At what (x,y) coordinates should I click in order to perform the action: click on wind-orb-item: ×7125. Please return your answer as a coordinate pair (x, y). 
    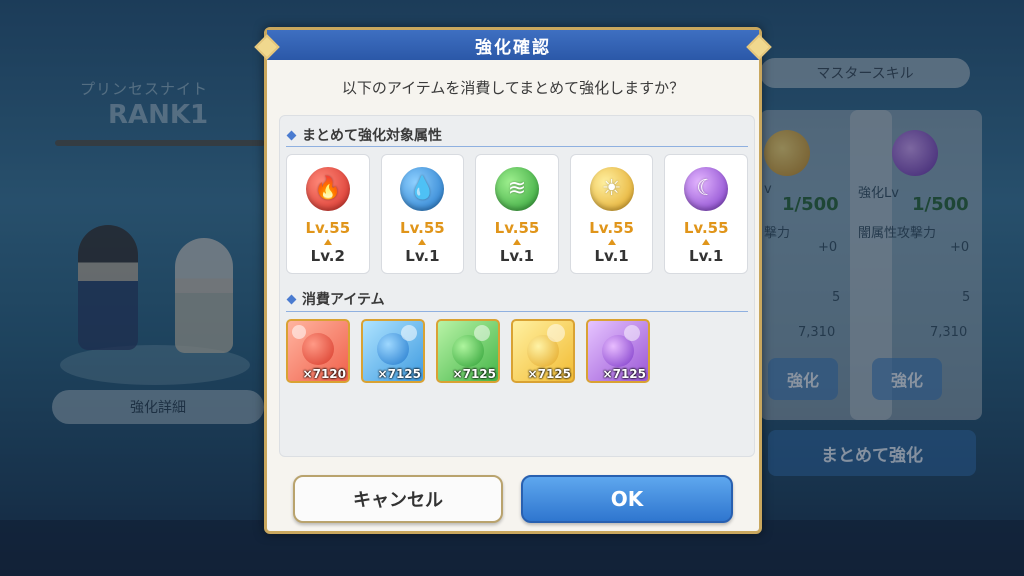
    Looking at the image, I should click on (468, 351).